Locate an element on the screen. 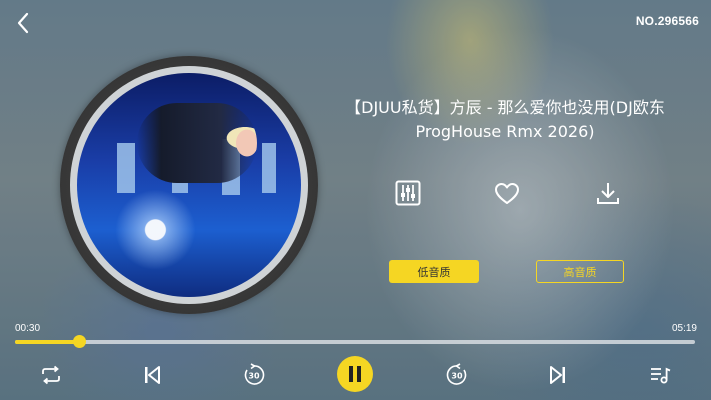  repeat-button is located at coordinates (51, 375).